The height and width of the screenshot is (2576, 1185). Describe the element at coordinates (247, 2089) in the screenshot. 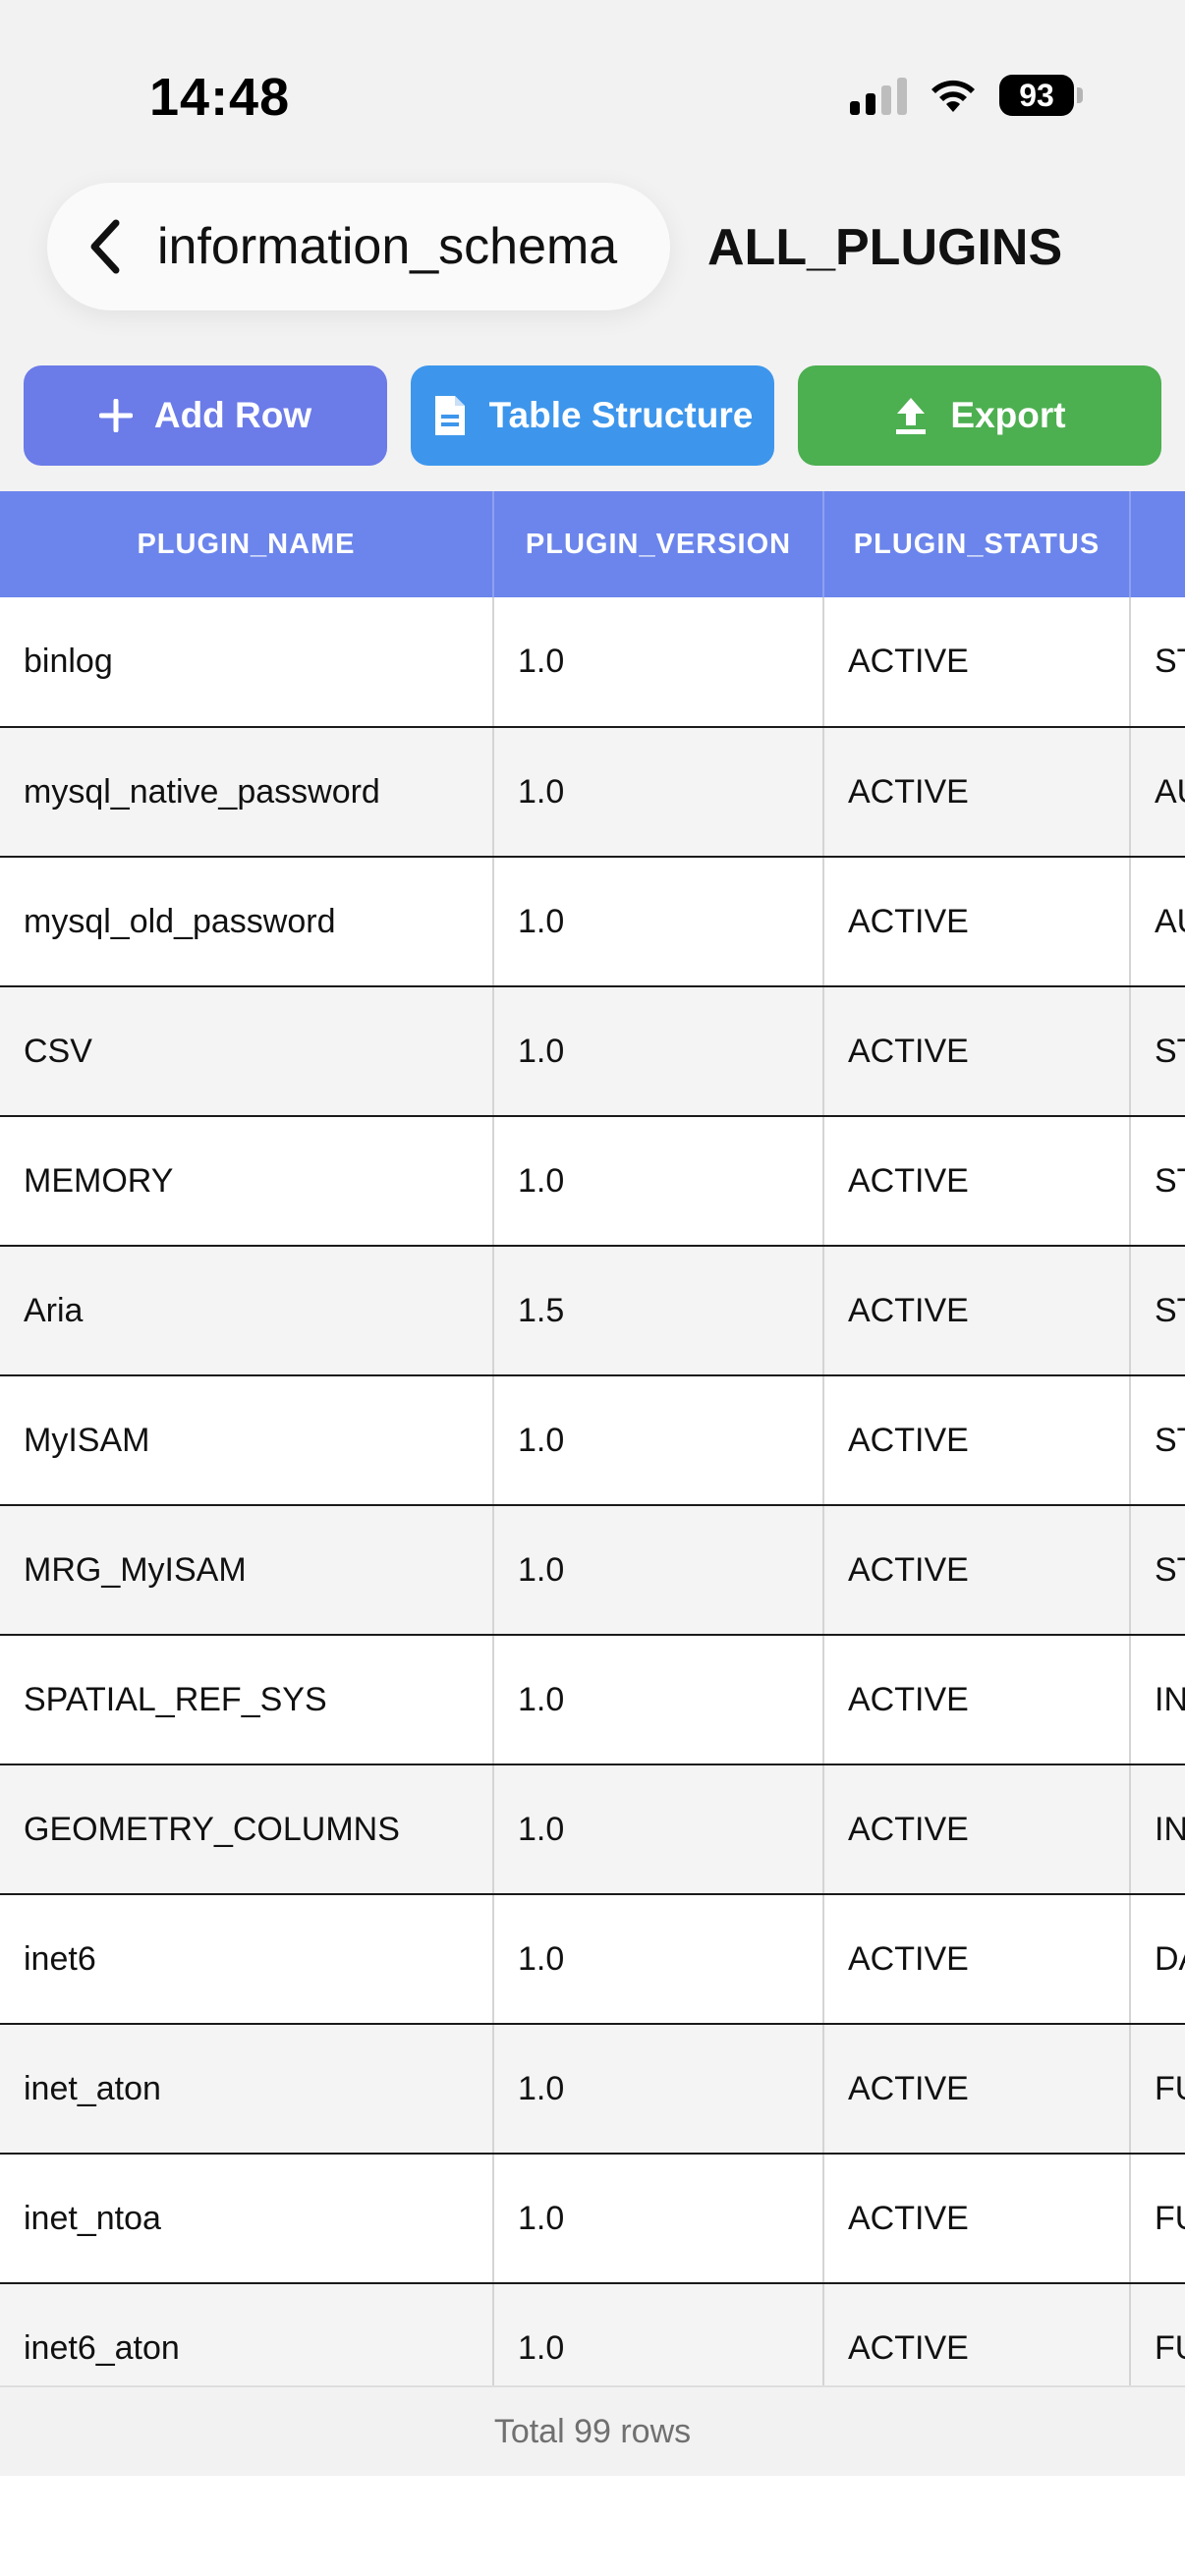

I see `table-cell: inet_aton` at that location.